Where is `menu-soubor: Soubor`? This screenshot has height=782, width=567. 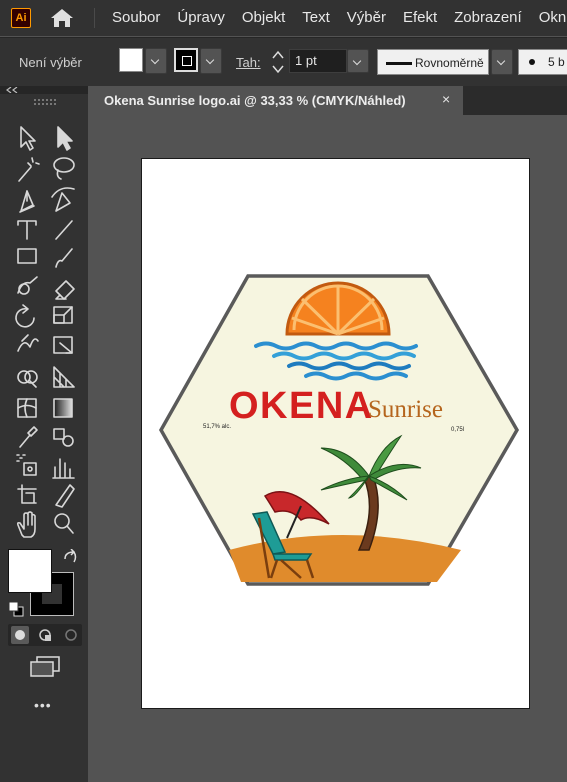
menu-soubor: Soubor is located at coordinates (136, 18).